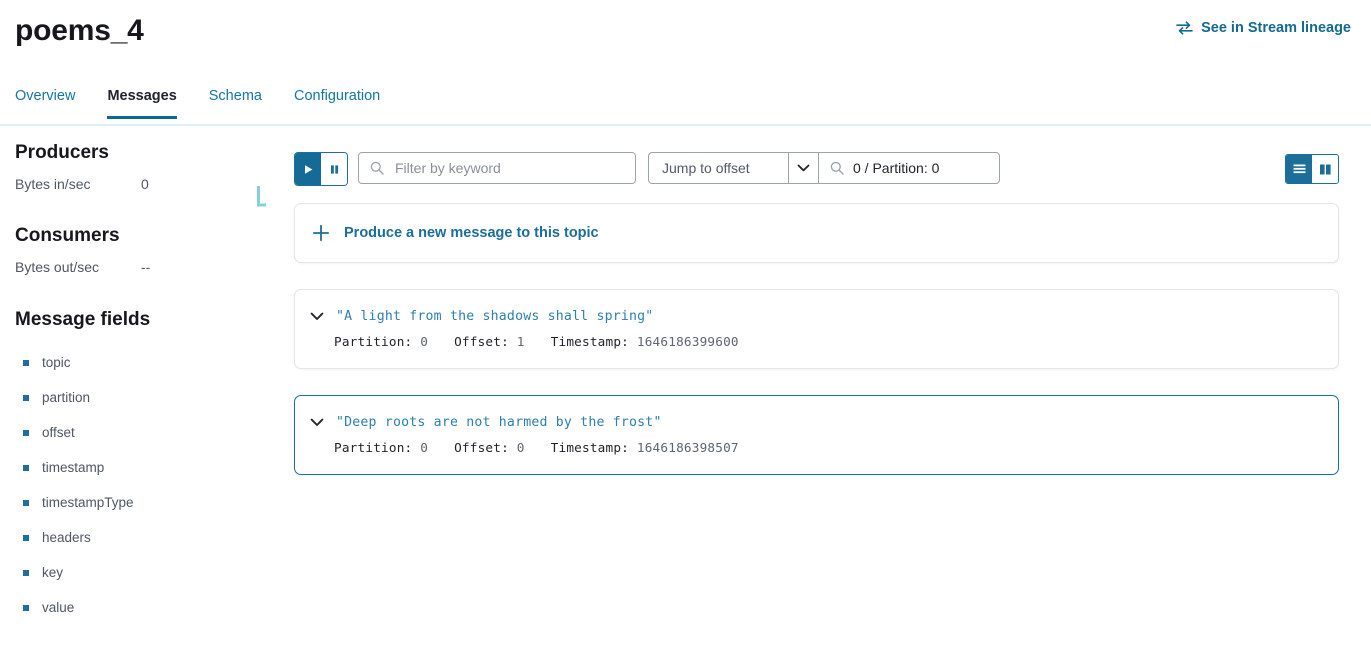 This screenshot has height=648, width=1371. I want to click on message-value-text: "A light from the shadows shall spring", so click(495, 316).